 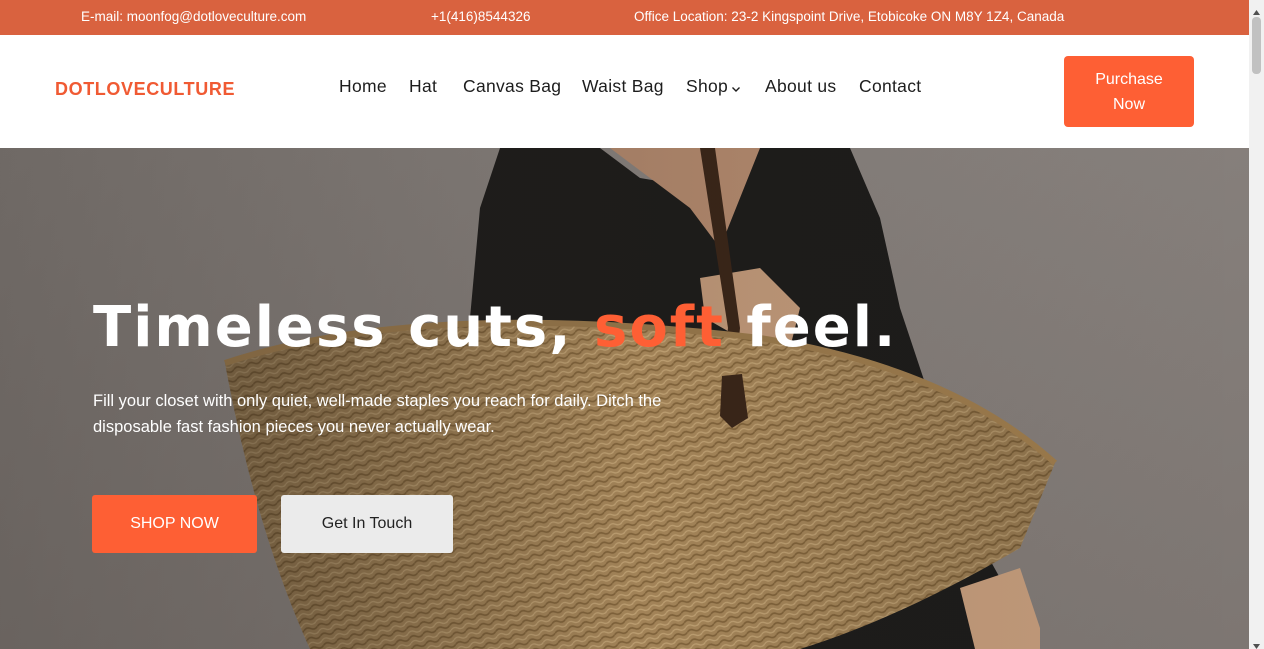 I want to click on purchase-now-button: Purchase Now, so click(x=1129, y=91).